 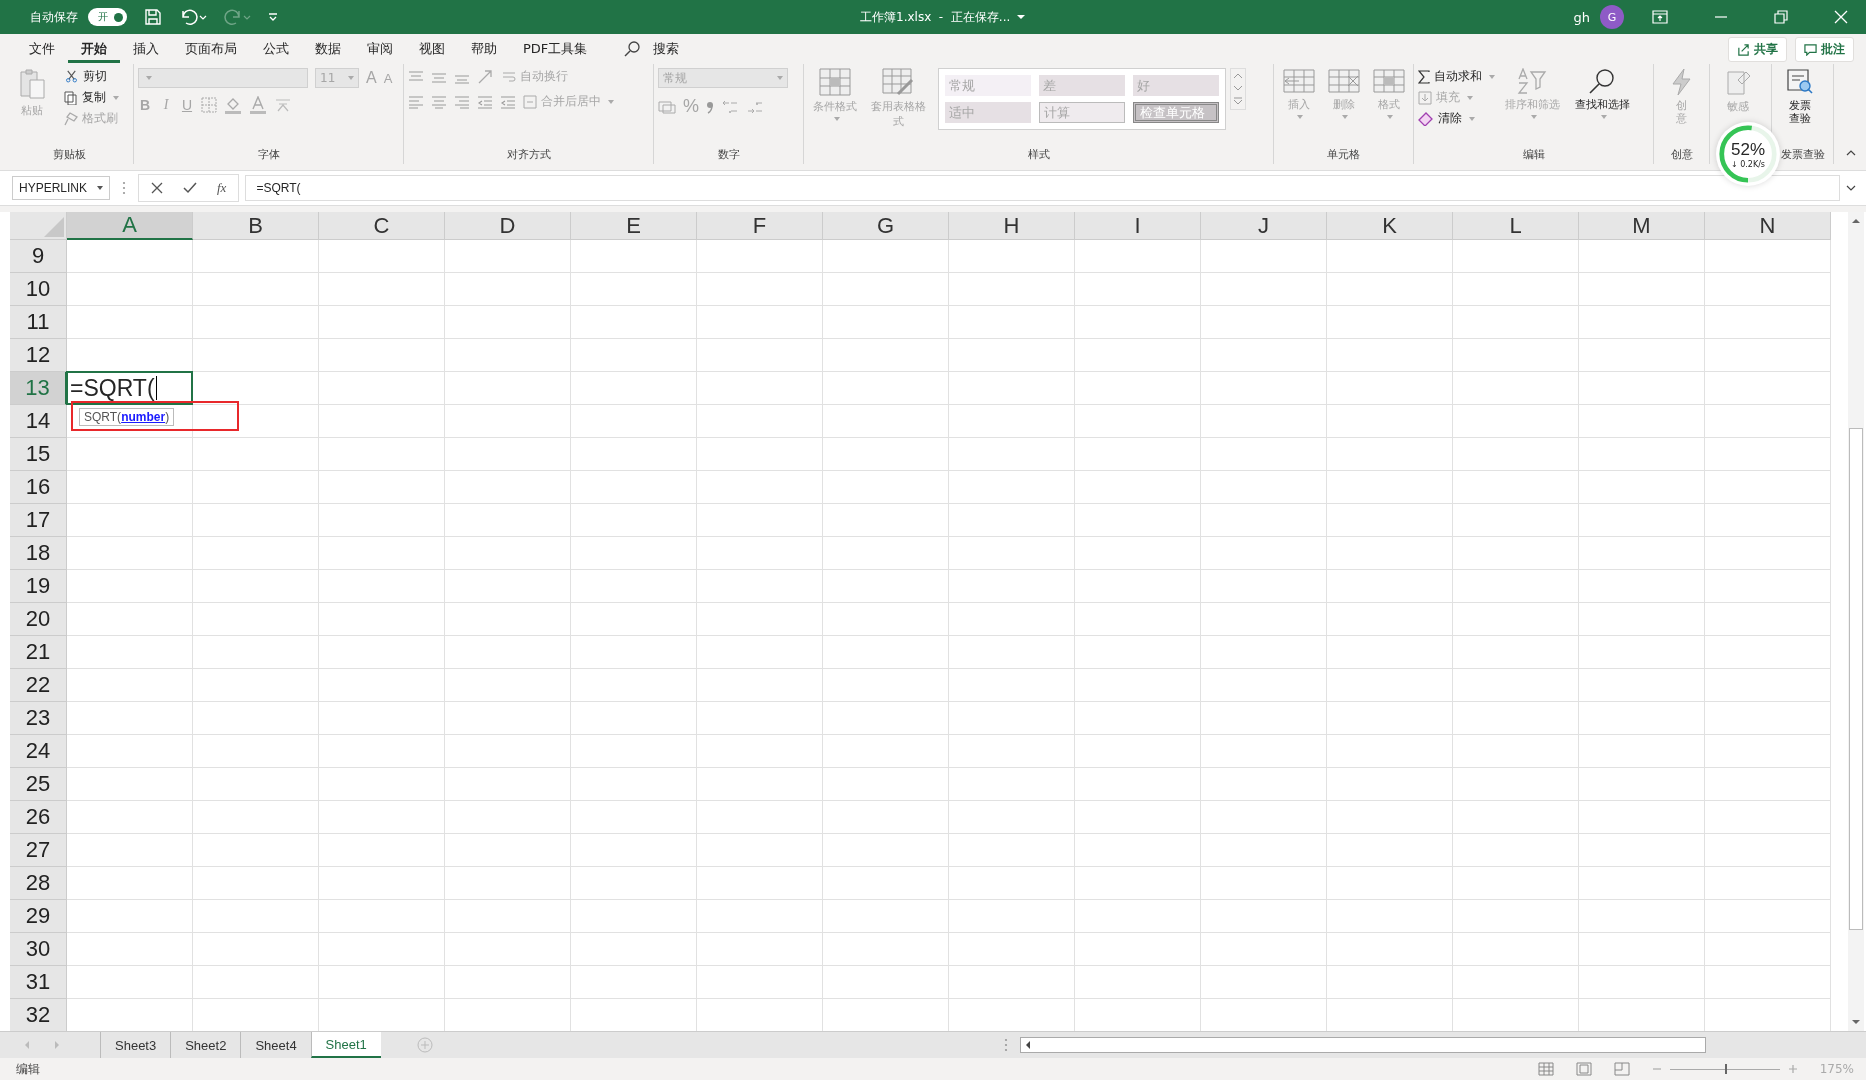 I want to click on menu-tab: 帮助, so click(x=484, y=49).